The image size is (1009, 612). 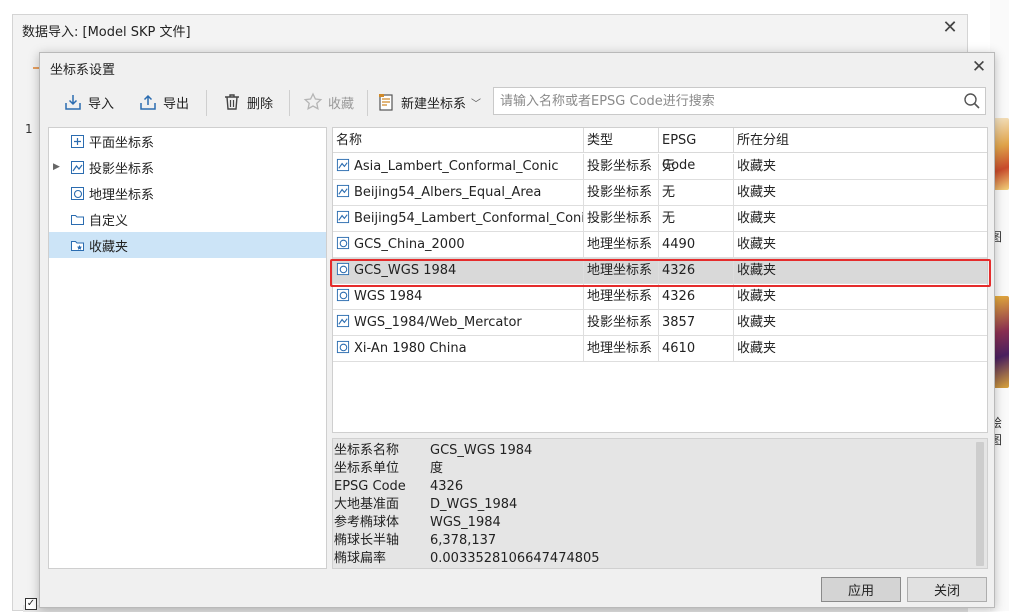 What do you see at coordinates (73, 102) in the screenshot?
I see `import-icon` at bounding box center [73, 102].